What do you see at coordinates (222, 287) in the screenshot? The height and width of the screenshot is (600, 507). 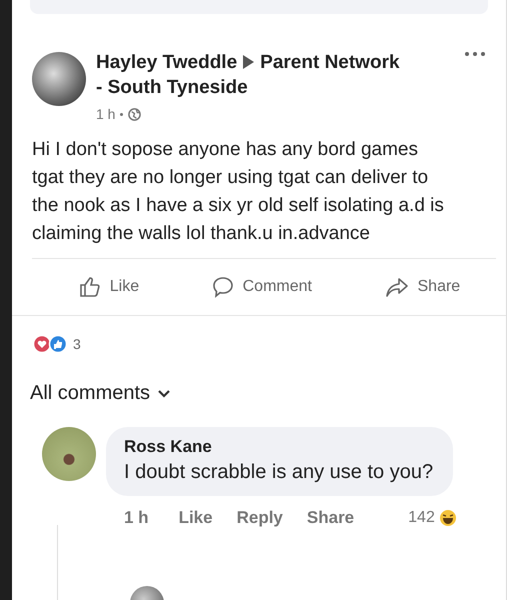 I see `comment-icon` at bounding box center [222, 287].